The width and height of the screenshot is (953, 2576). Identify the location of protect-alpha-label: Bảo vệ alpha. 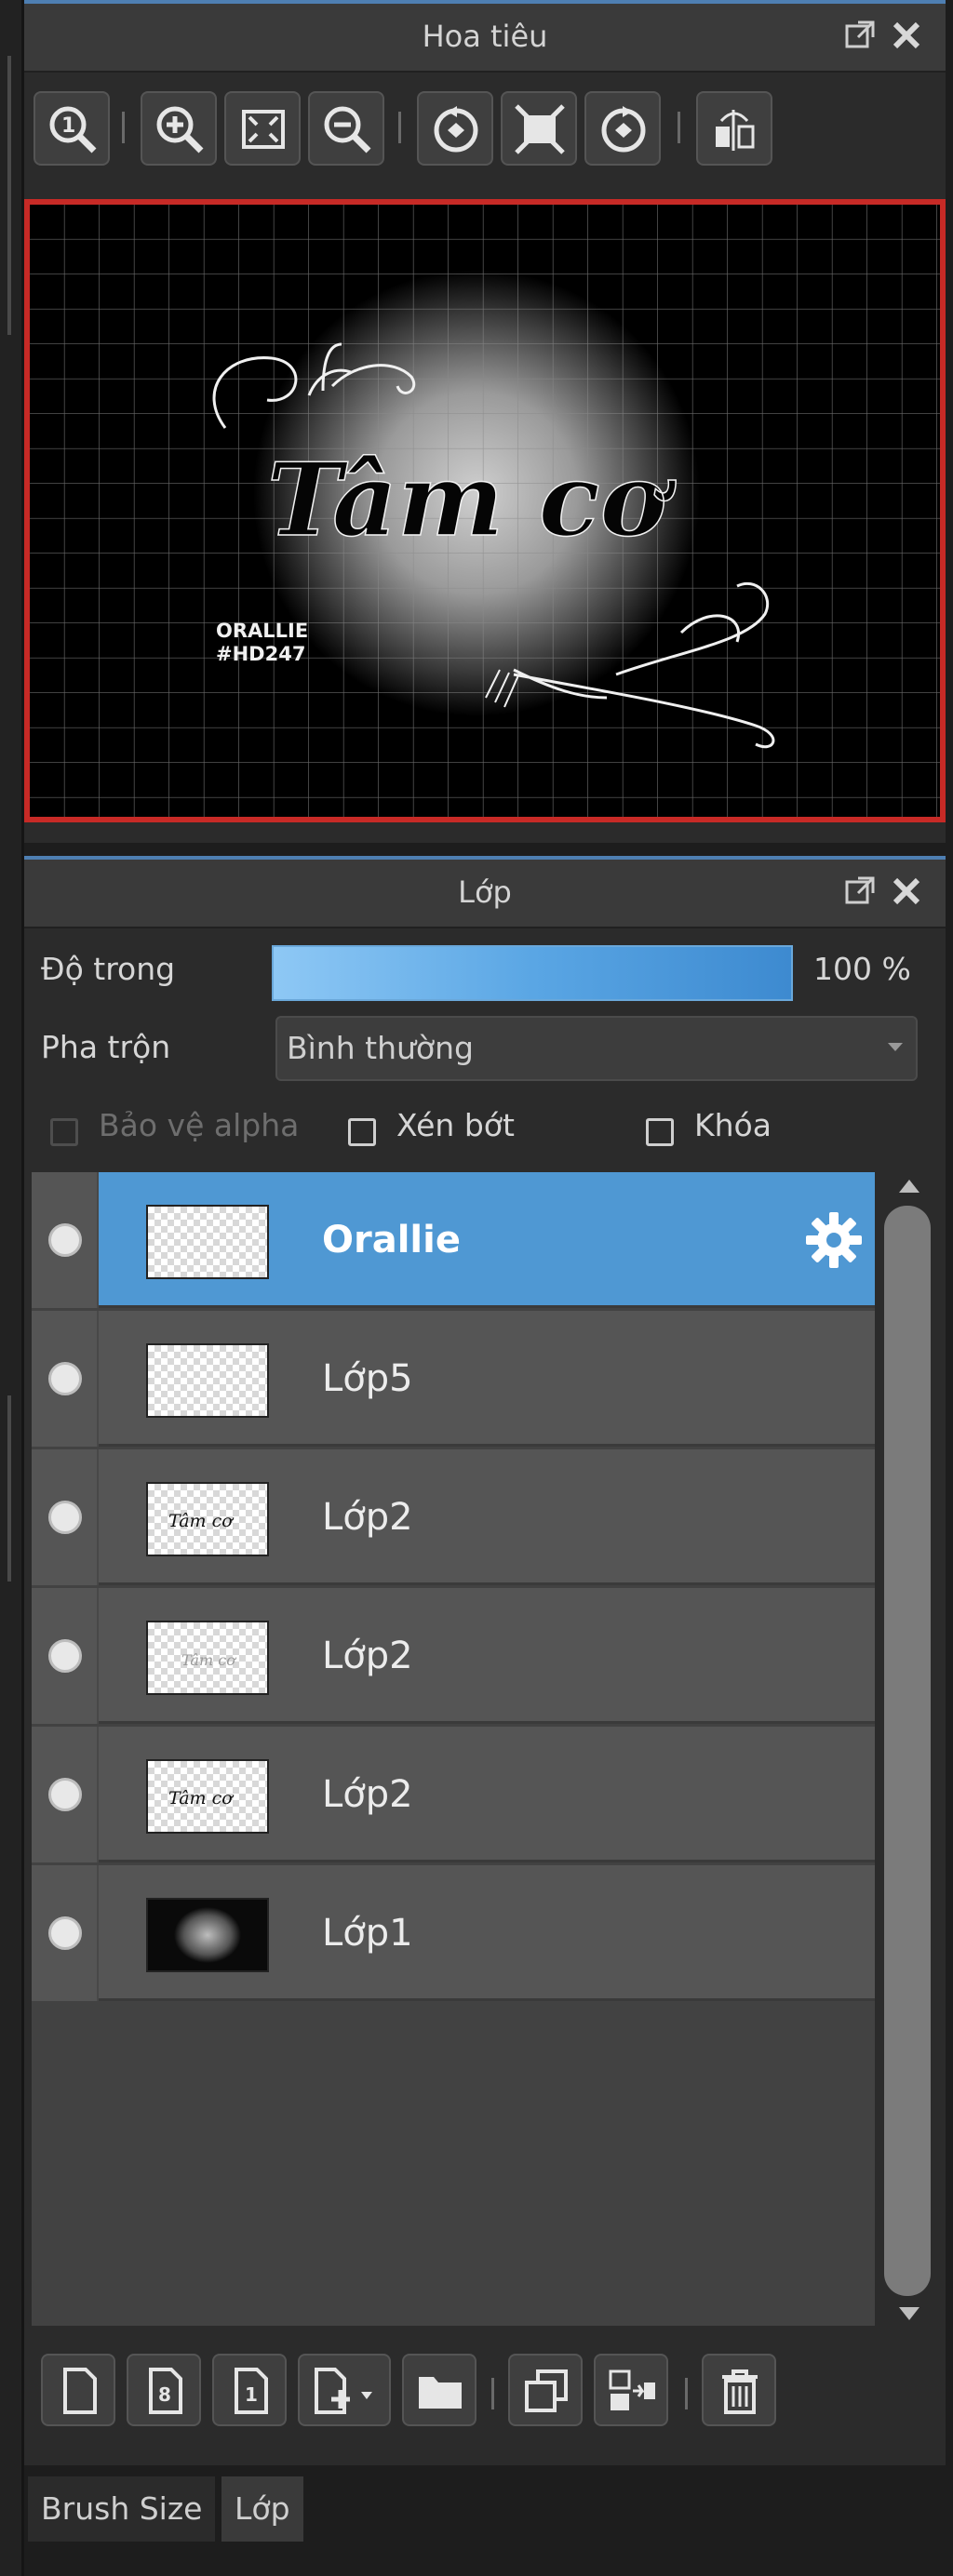
(200, 1125).